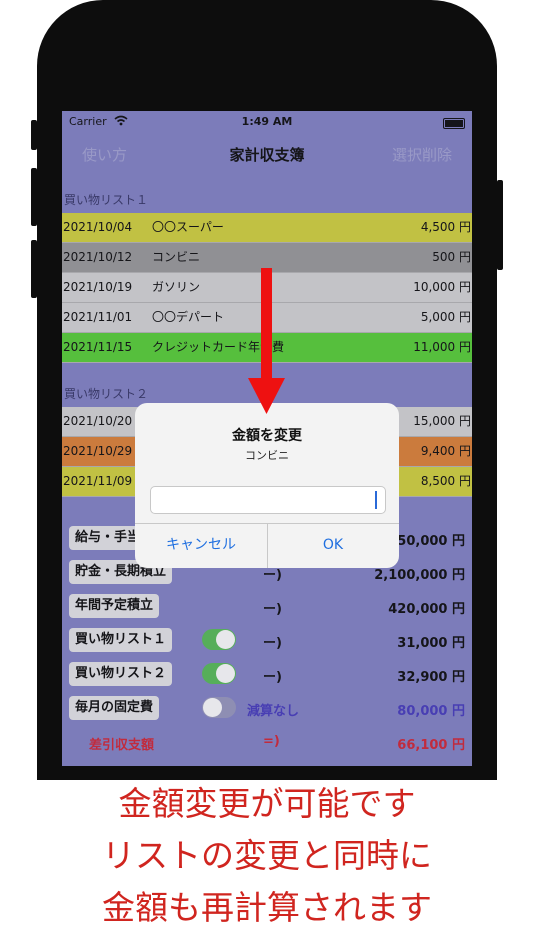 This screenshot has width=534, height=950. Describe the element at coordinates (267, 907) in the screenshot. I see `caption-line-3: 金額も再計算されます` at that location.